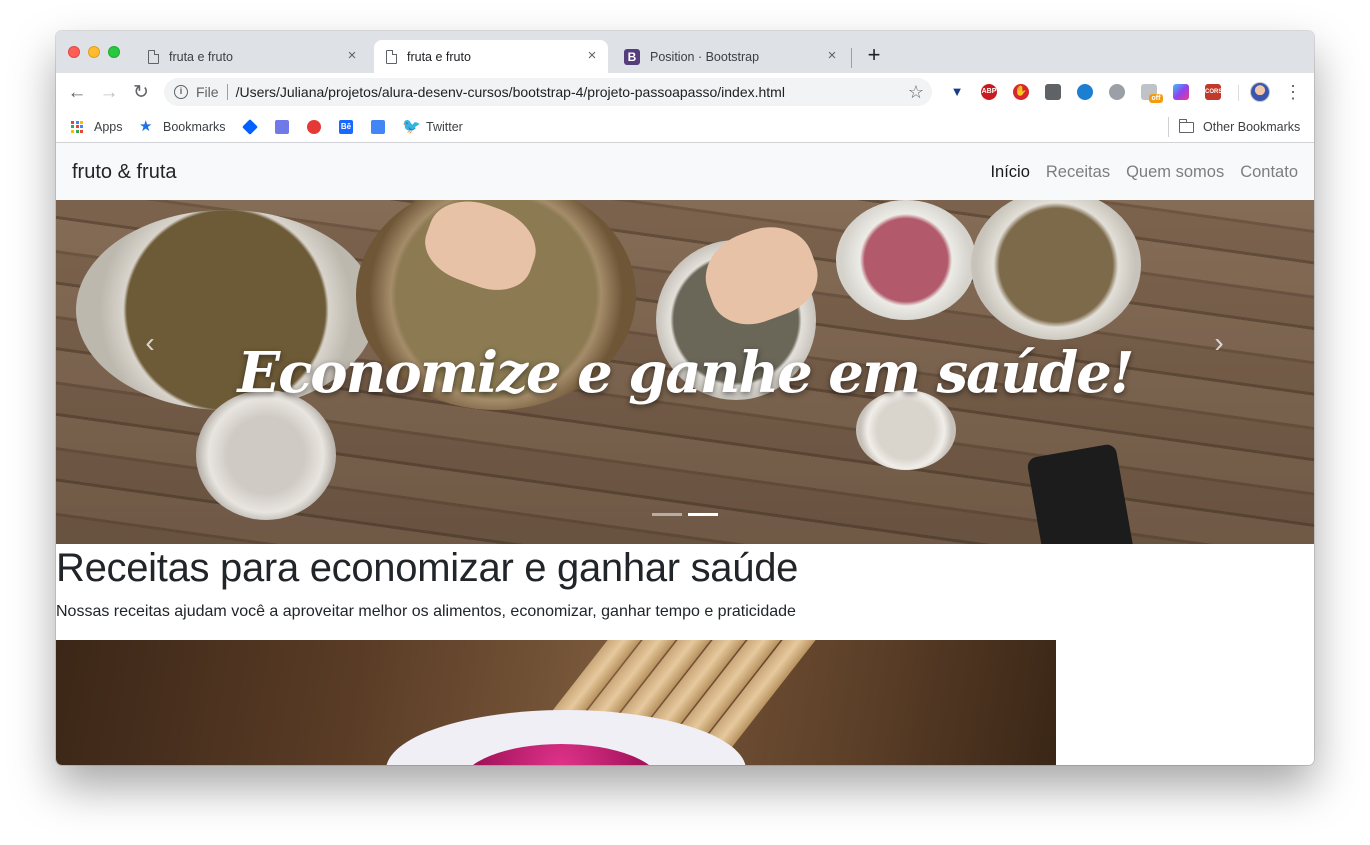  I want to click on bootstrap-icon: B, so click(632, 56).